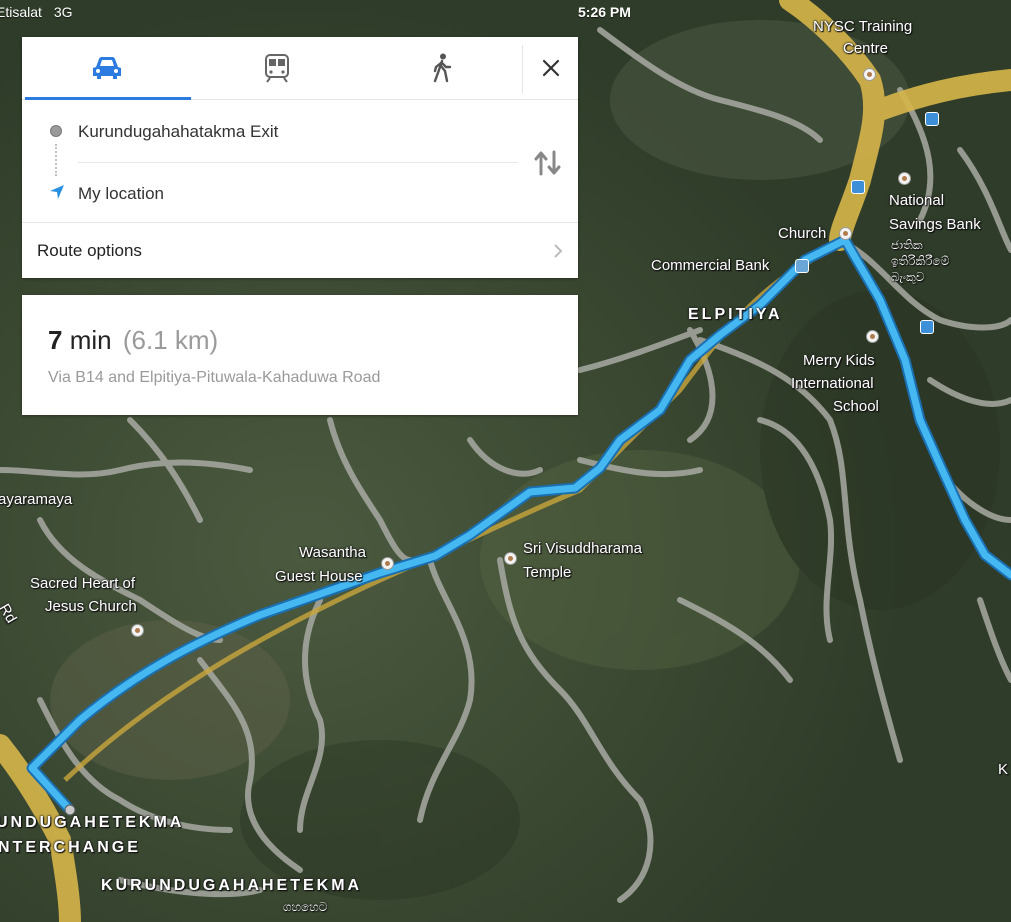 The image size is (1011, 922). Describe the element at coordinates (872, 336) in the screenshot. I see `school-icon` at that location.